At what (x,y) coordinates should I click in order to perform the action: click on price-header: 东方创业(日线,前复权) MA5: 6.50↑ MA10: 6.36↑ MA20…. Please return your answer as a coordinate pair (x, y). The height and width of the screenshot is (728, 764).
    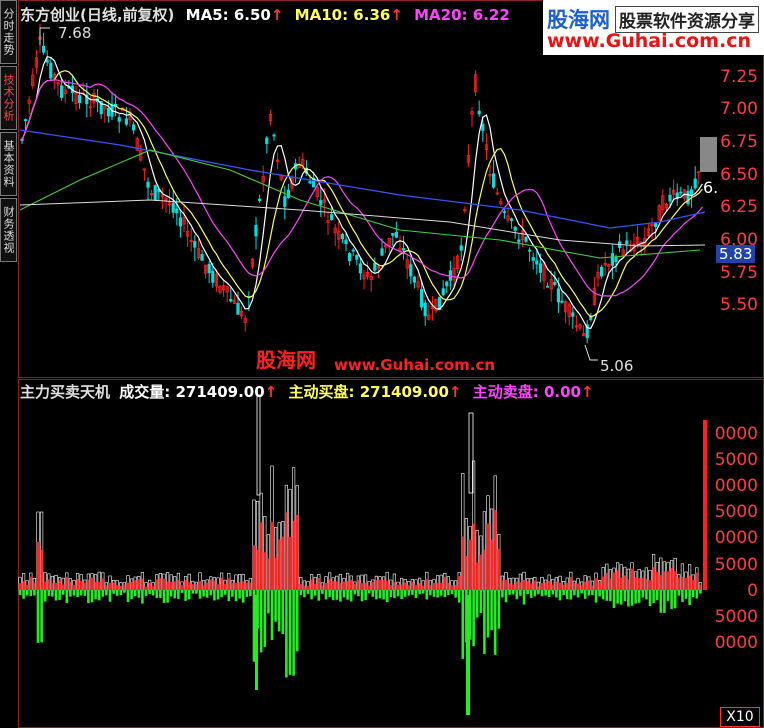
    Looking at the image, I should click on (265, 15).